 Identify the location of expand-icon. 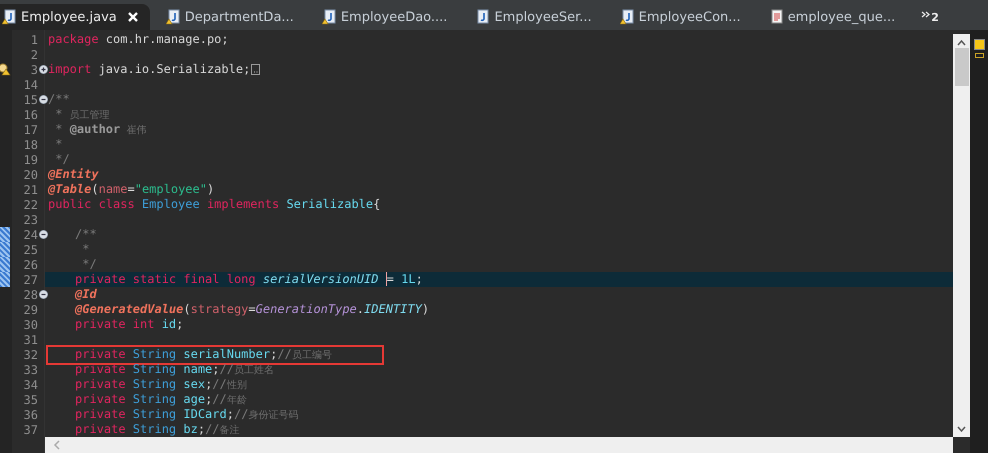
(43, 69).